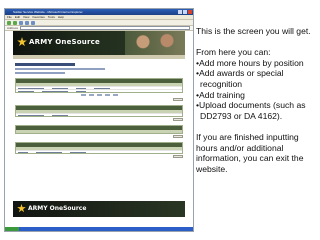 The width and height of the screenshot is (320, 240). Describe the element at coordinates (99, 229) in the screenshot. I see `windows-taskbar` at that location.